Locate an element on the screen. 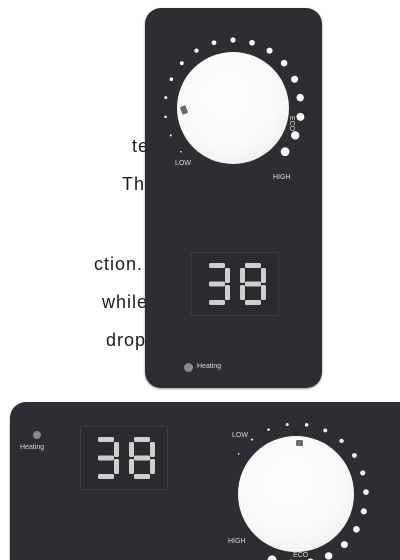 The image size is (400, 560). horizontal-label-high: HIGH is located at coordinates (237, 541).